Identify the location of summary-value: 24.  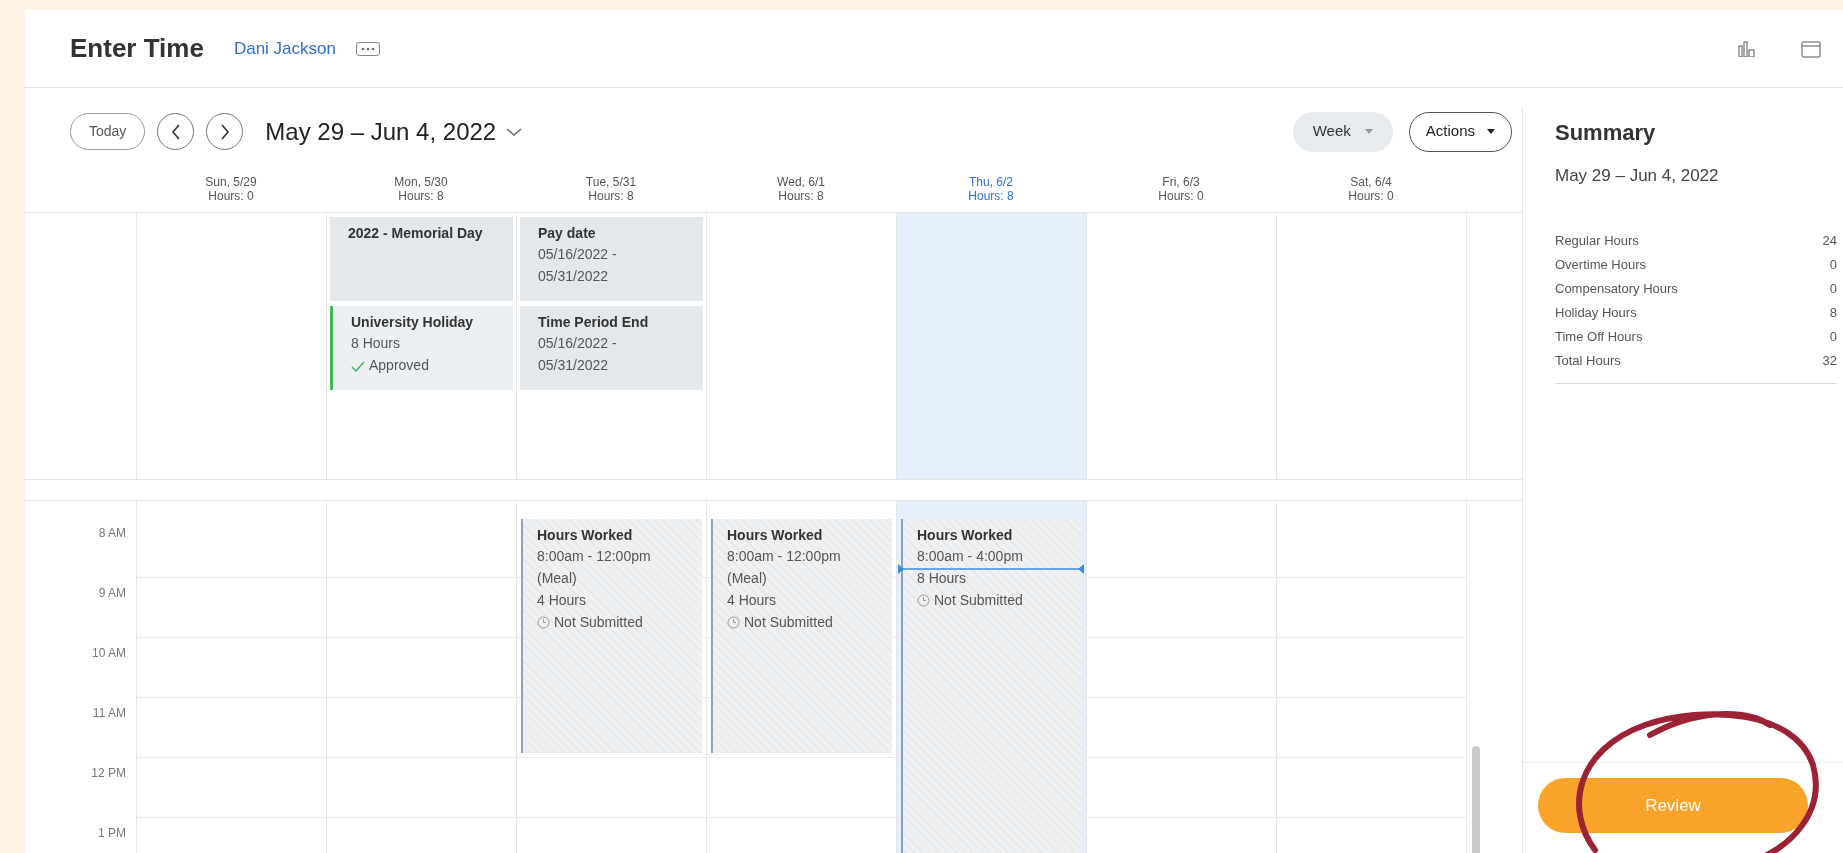
(1829, 240).